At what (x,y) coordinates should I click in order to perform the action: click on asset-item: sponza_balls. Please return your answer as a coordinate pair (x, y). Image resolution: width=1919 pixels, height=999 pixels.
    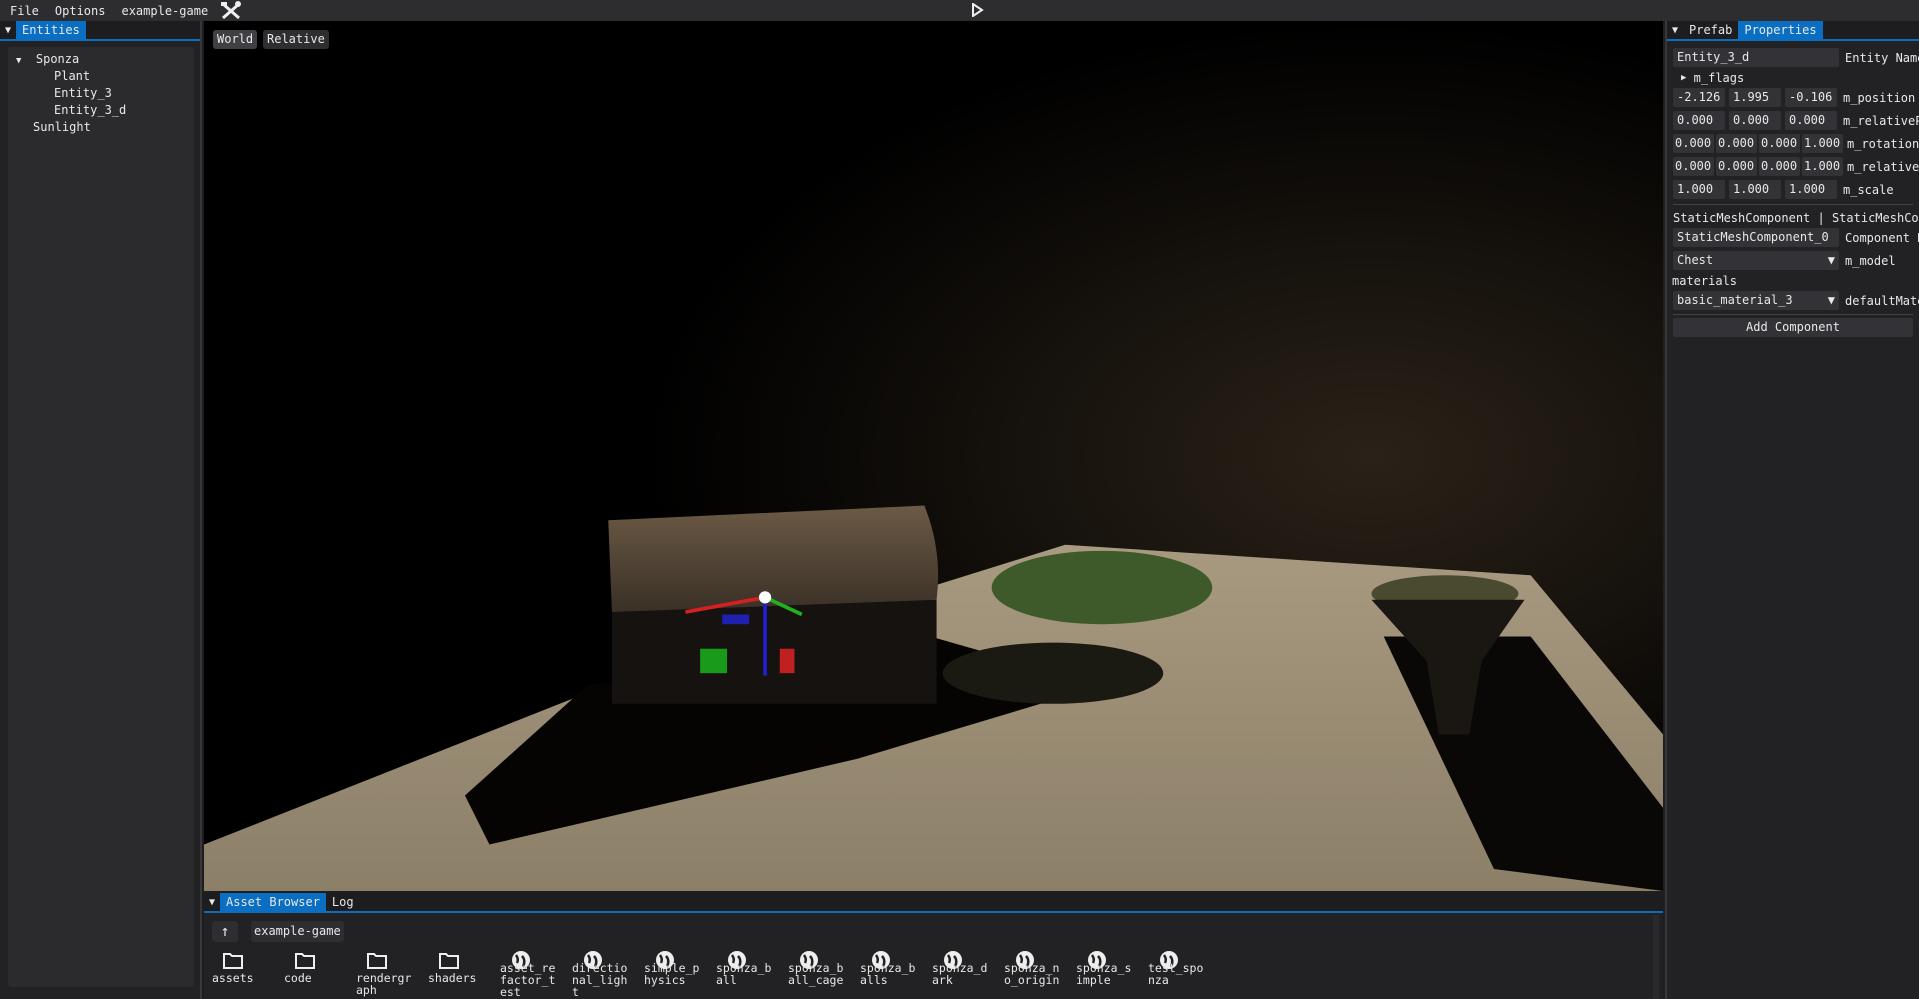
    Looking at the image, I should click on (892, 968).